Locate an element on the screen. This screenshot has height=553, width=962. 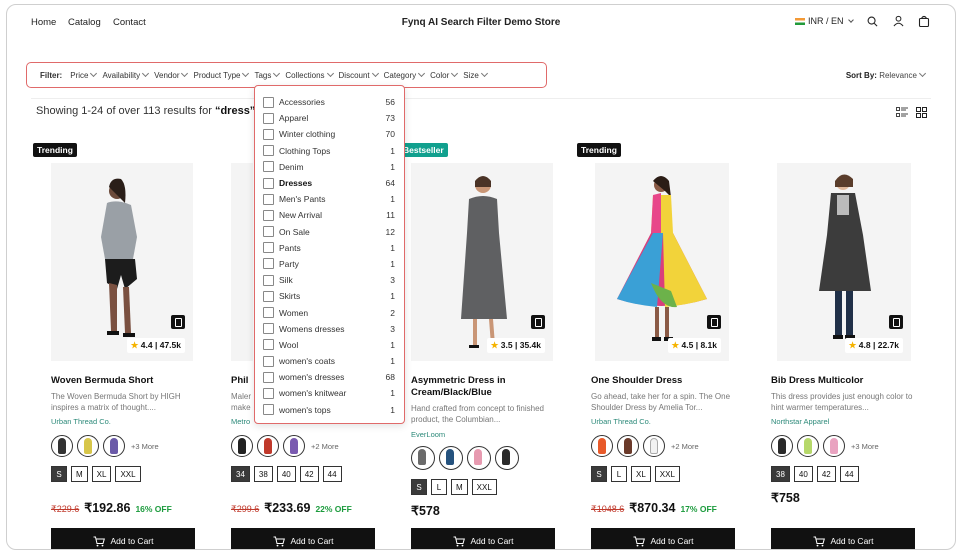
tag-option: On Sale 12 is located at coordinates (329, 232).